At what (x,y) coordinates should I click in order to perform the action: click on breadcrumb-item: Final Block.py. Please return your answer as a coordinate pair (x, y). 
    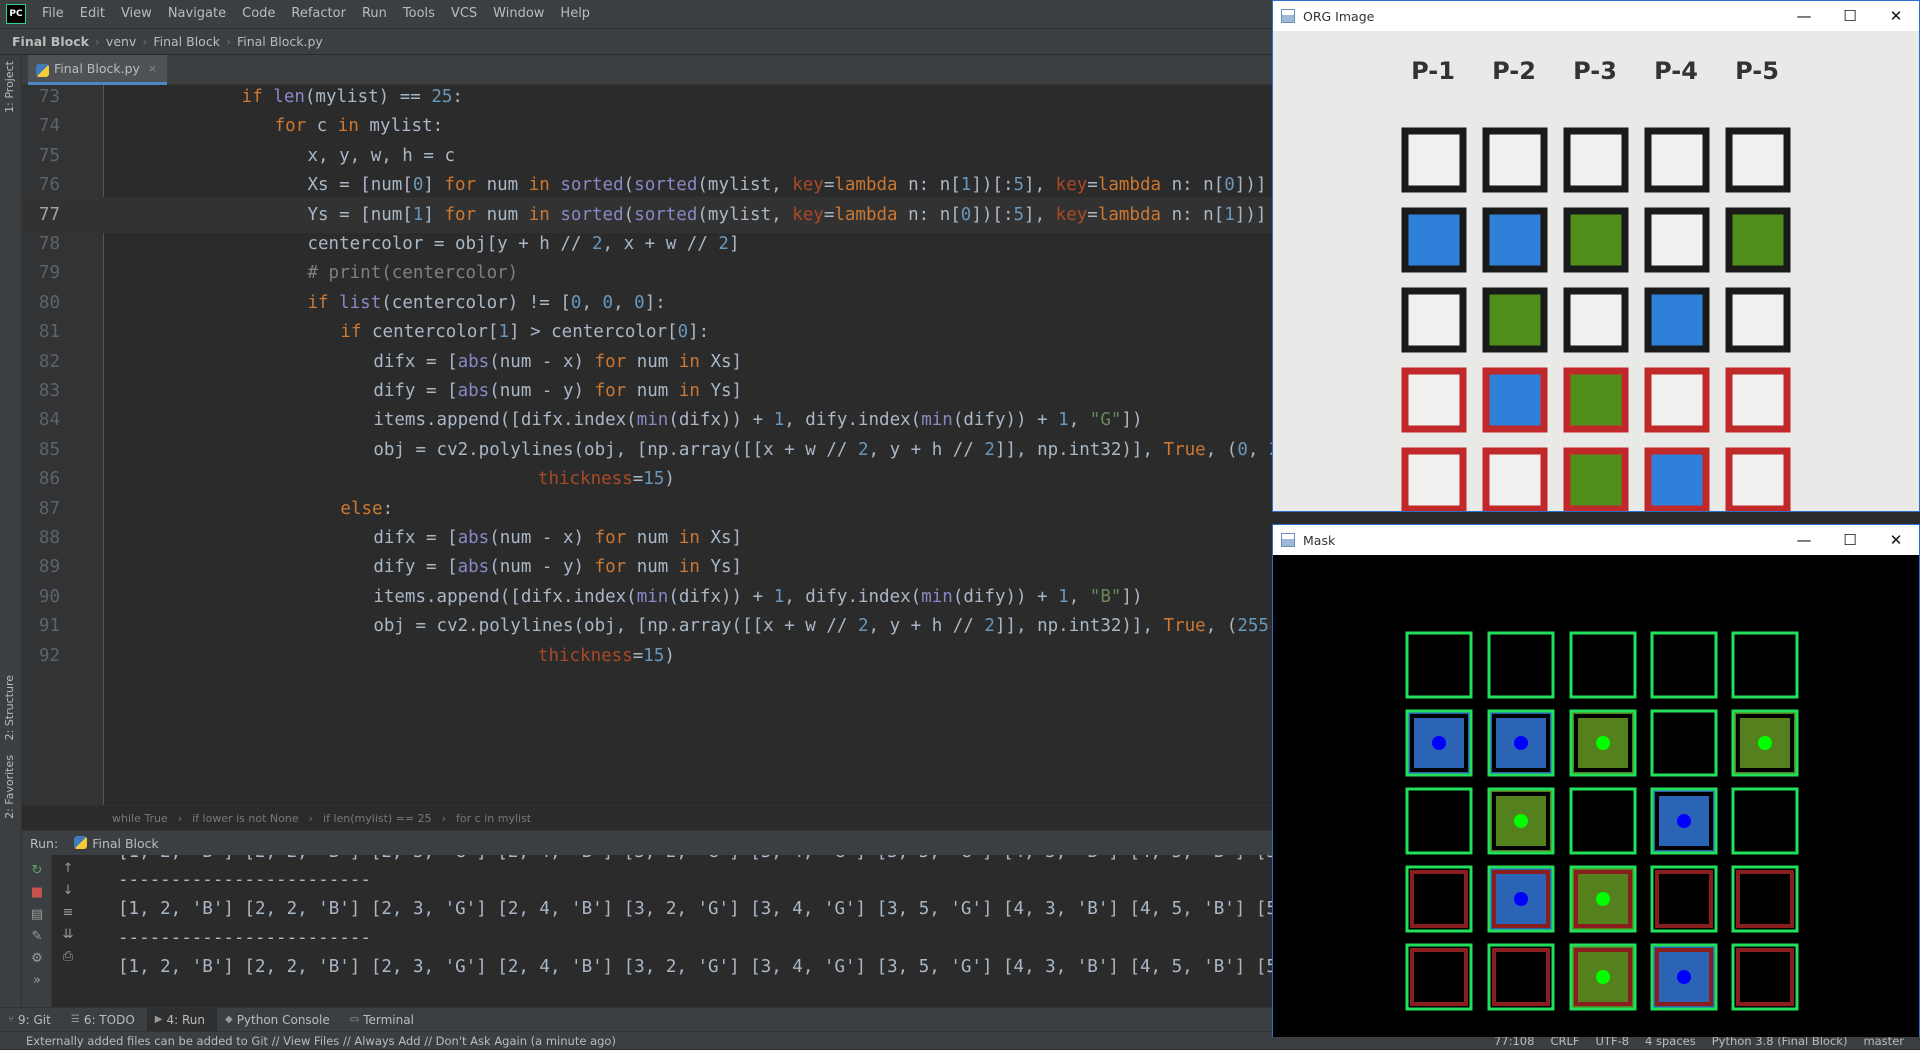
    Looking at the image, I should click on (283, 41).